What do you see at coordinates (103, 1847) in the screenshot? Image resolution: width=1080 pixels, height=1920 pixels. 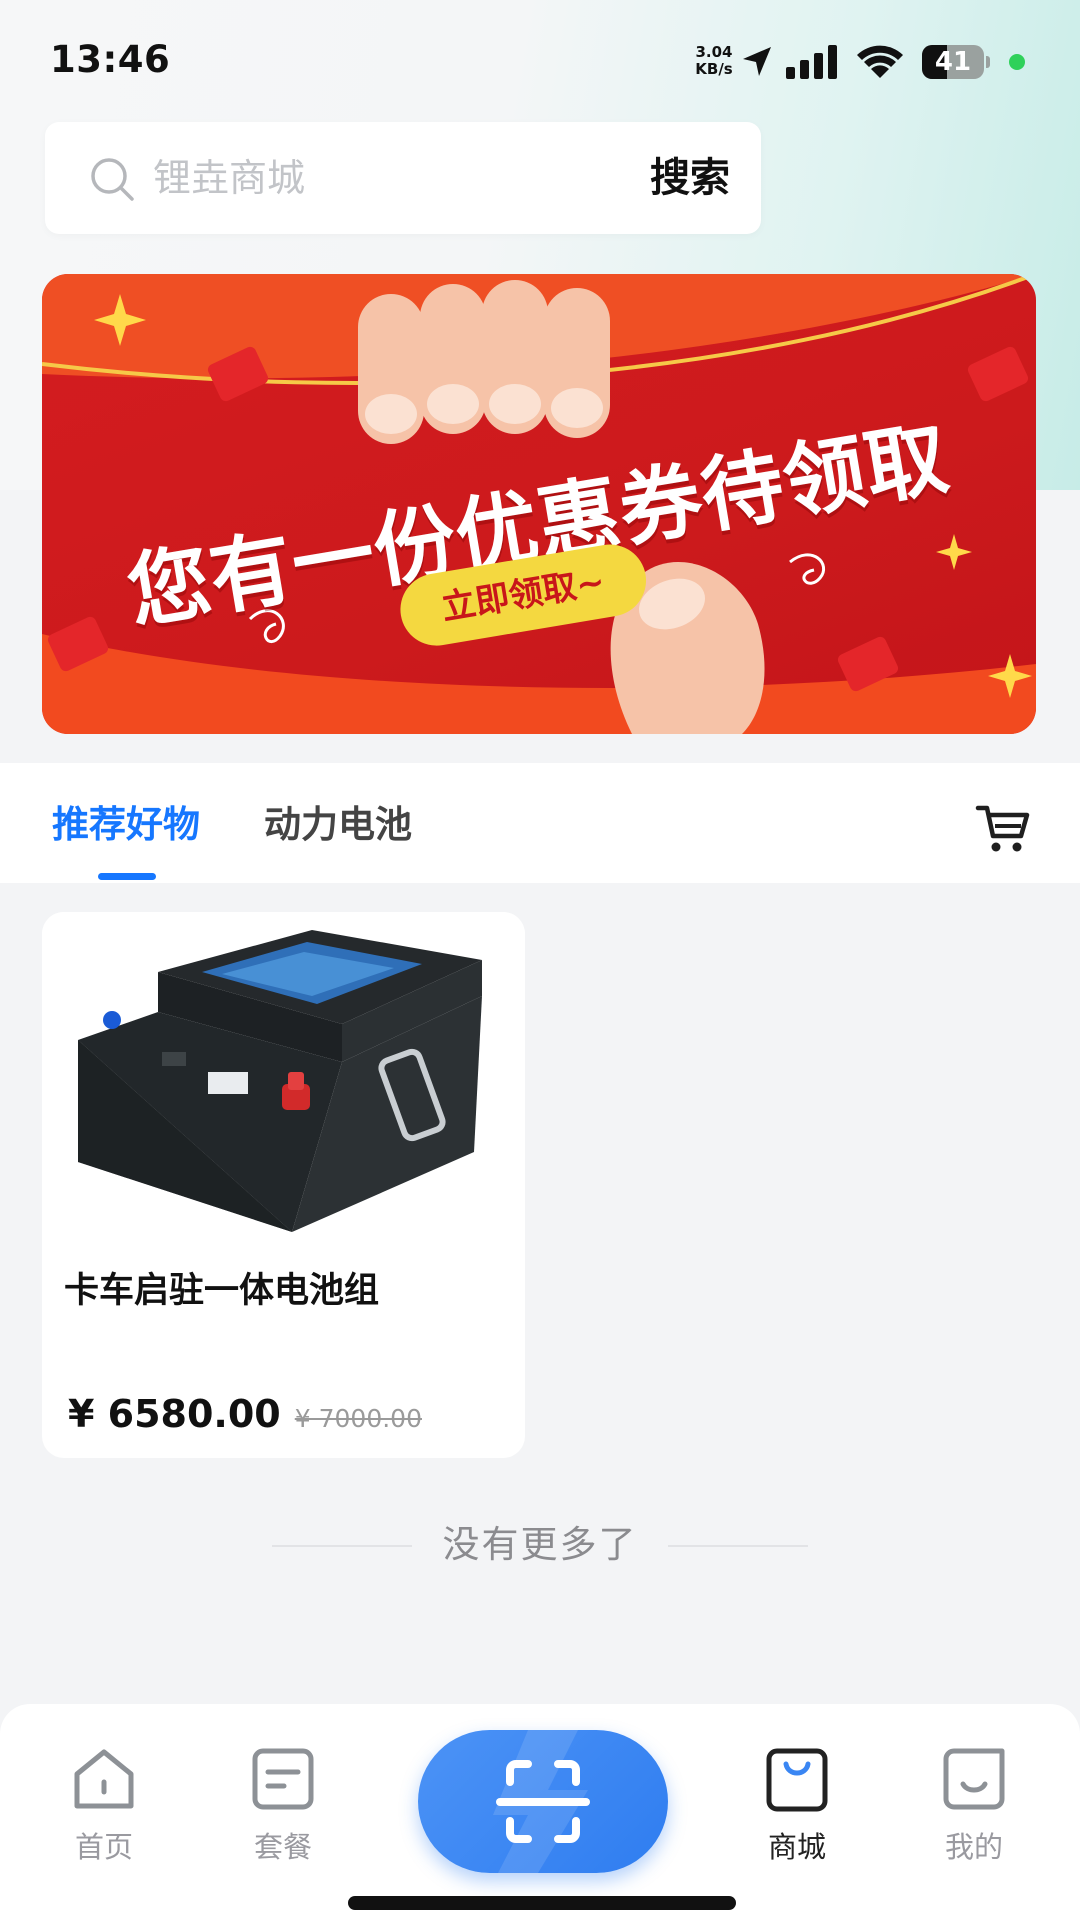 I see `nav-home-label: 首页` at bounding box center [103, 1847].